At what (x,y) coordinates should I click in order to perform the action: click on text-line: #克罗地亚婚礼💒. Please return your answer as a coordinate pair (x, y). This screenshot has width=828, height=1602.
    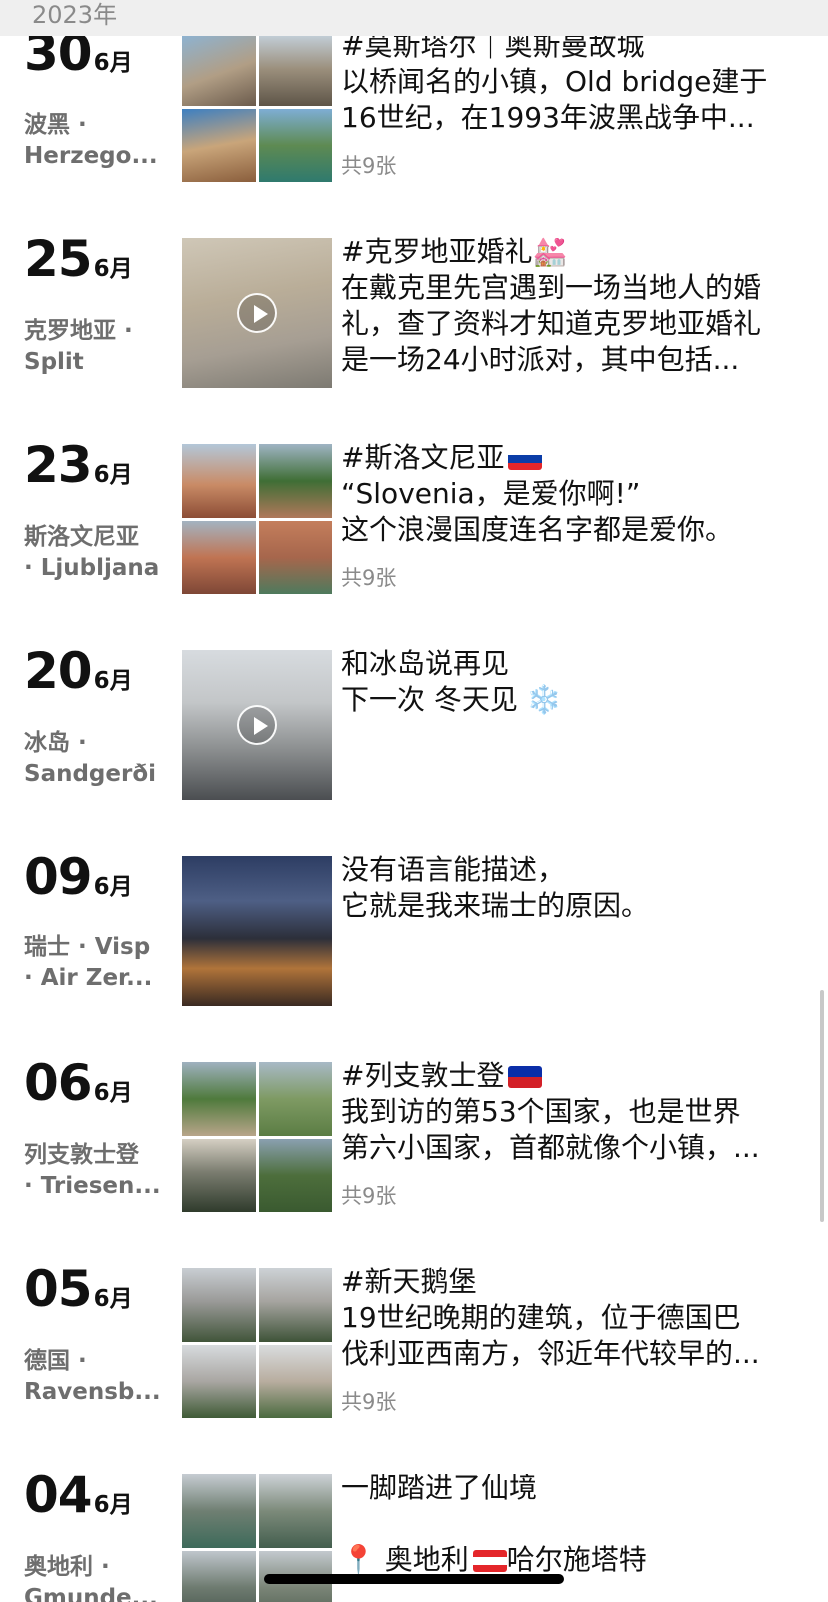
    Looking at the image, I should click on (454, 251).